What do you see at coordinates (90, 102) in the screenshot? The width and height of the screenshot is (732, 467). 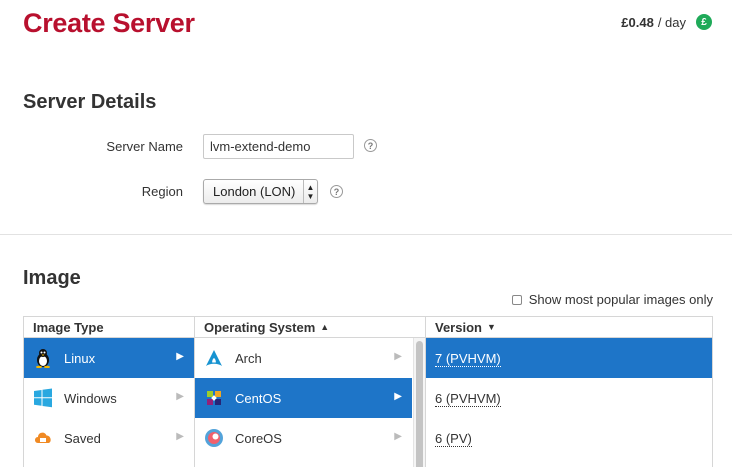 I see `server-details-heading: Server Details` at bounding box center [90, 102].